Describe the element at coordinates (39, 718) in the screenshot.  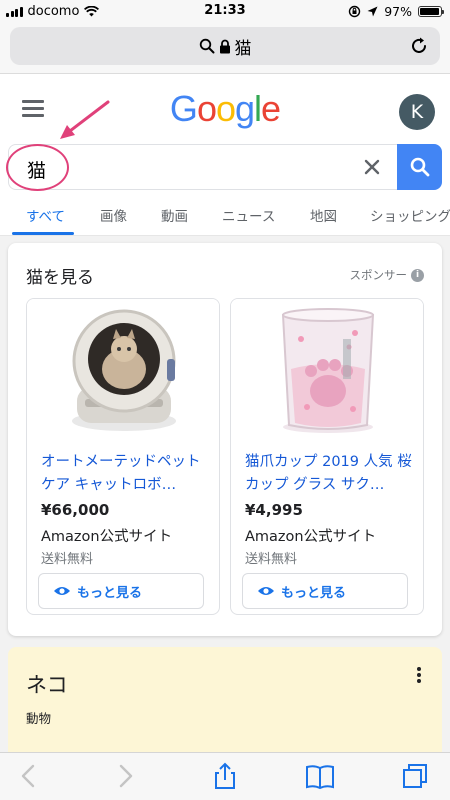
I see `knowledge-subtitle: 動物` at that location.